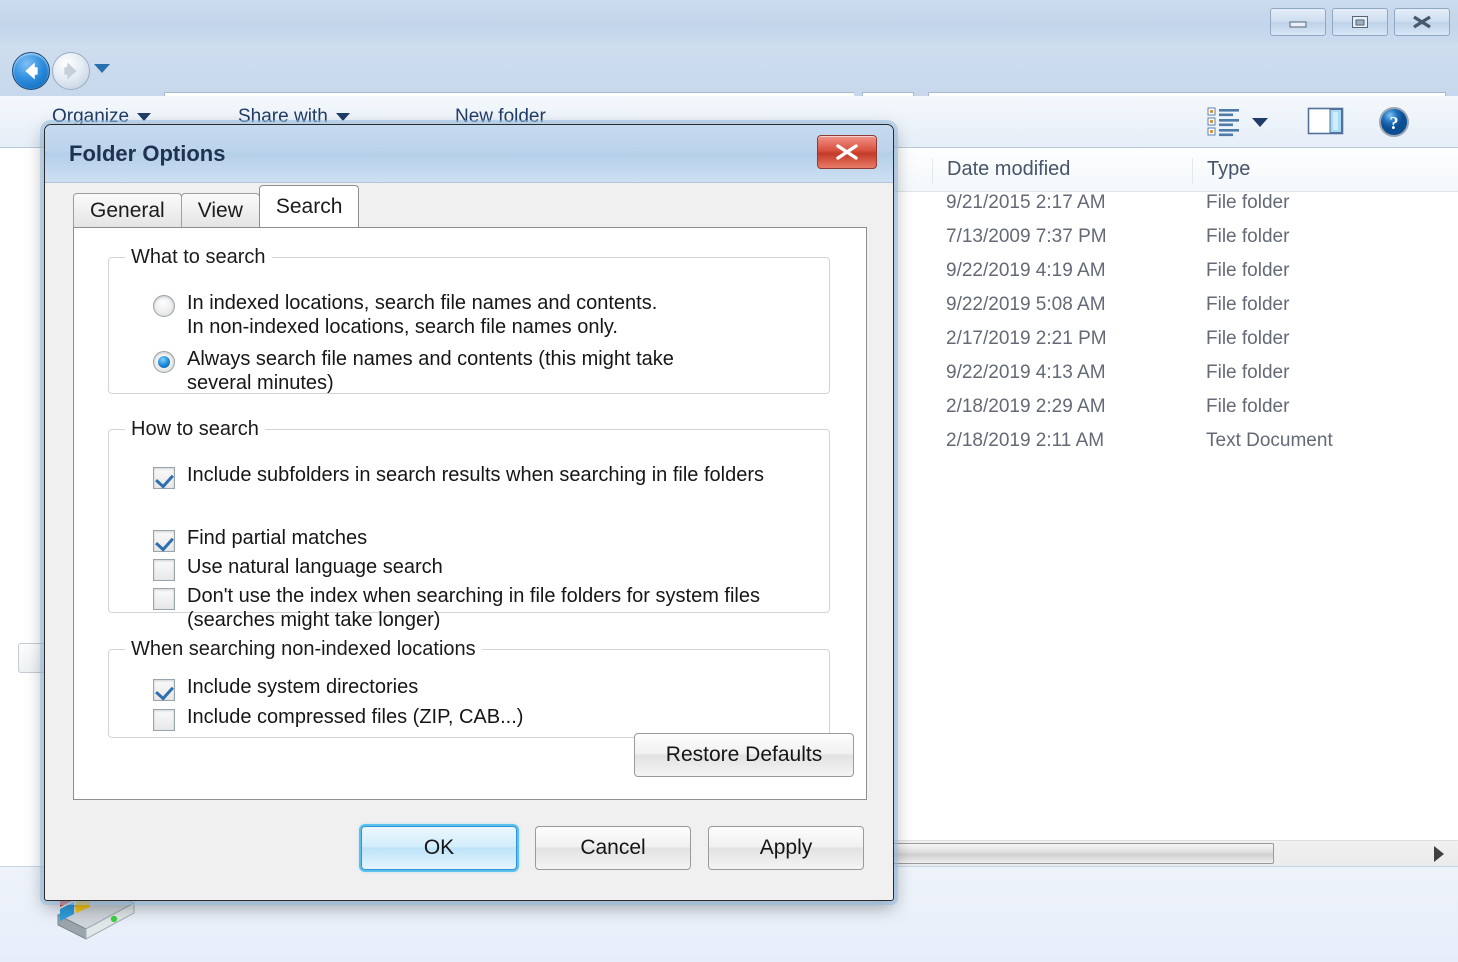 This screenshot has height=962, width=1458. I want to click on history-dropdown-icon, so click(102, 68).